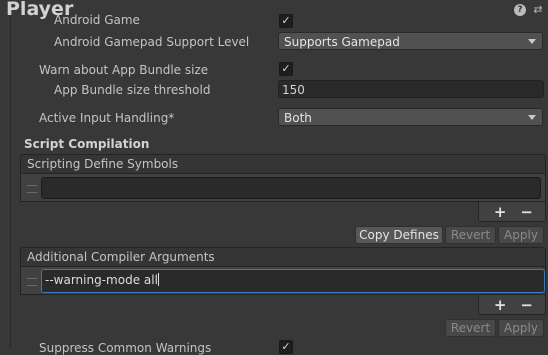 The width and height of the screenshot is (548, 355). Describe the element at coordinates (538, 10) in the screenshot. I see `presets-icon: ⇄` at that location.